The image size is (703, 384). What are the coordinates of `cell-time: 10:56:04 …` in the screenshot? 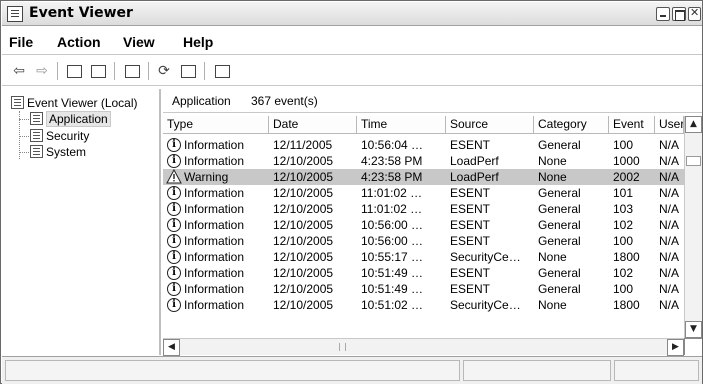 It's located at (392, 145).